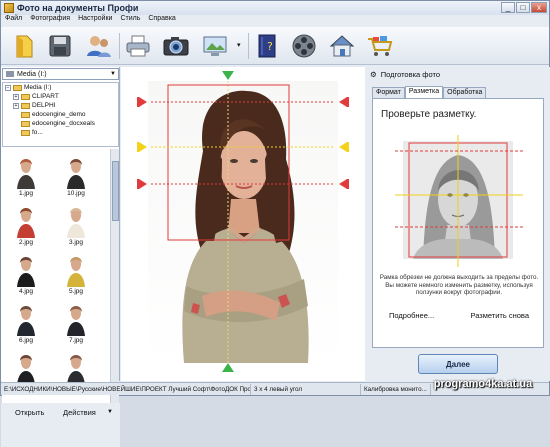  What do you see at coordinates (344, 184) in the screenshot?
I see `right-handle-chin` at bounding box center [344, 184].